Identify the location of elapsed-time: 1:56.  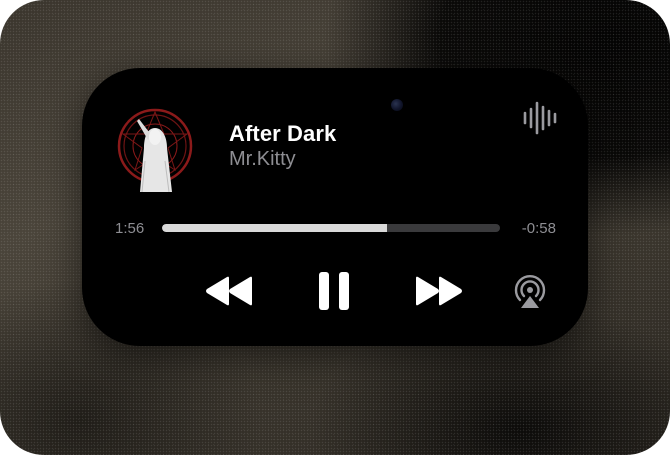
(130, 228).